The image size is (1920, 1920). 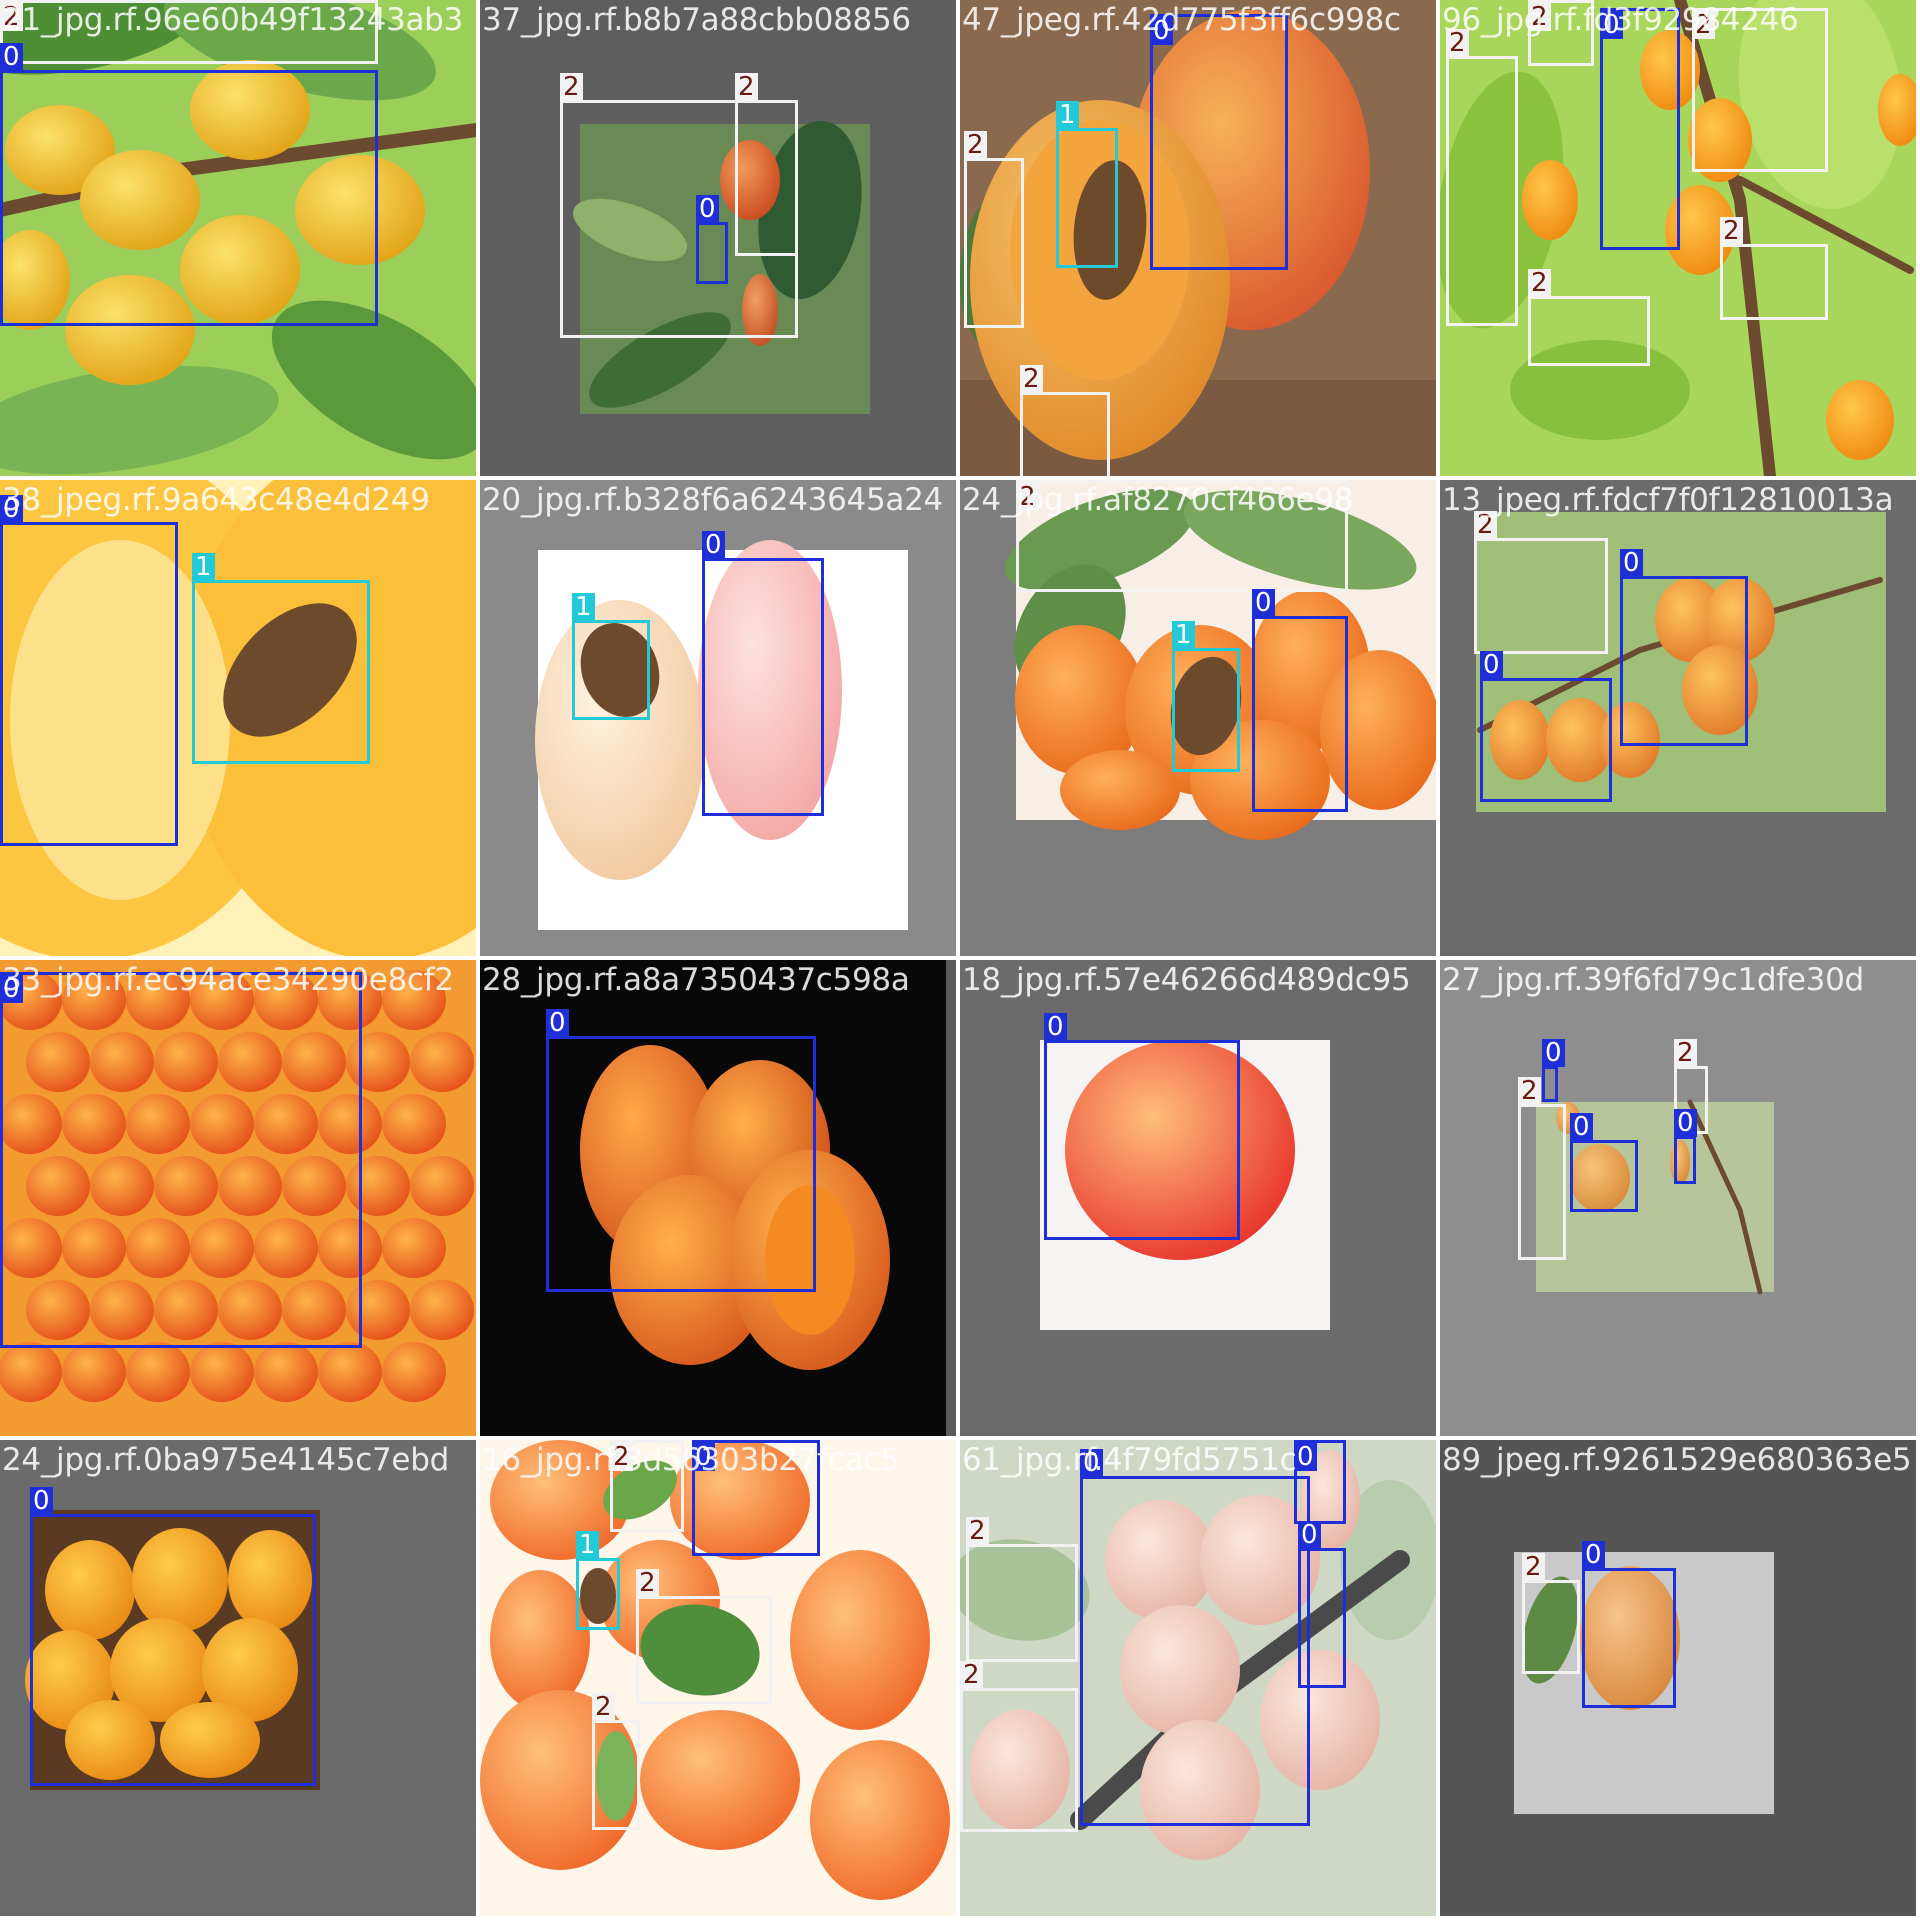 I want to click on image-tile: 16_jpg.rf.3d56303b27fcac5 2 0 1 2 2, so click(x=718, y=1678).